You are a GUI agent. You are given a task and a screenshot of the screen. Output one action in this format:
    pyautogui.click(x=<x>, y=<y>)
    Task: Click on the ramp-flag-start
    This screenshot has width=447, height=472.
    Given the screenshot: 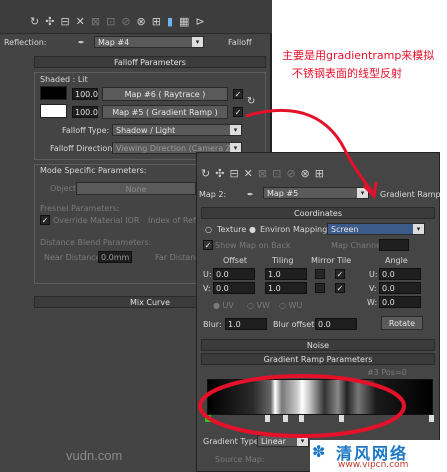 What is the action you would take?
    pyautogui.click(x=208, y=418)
    